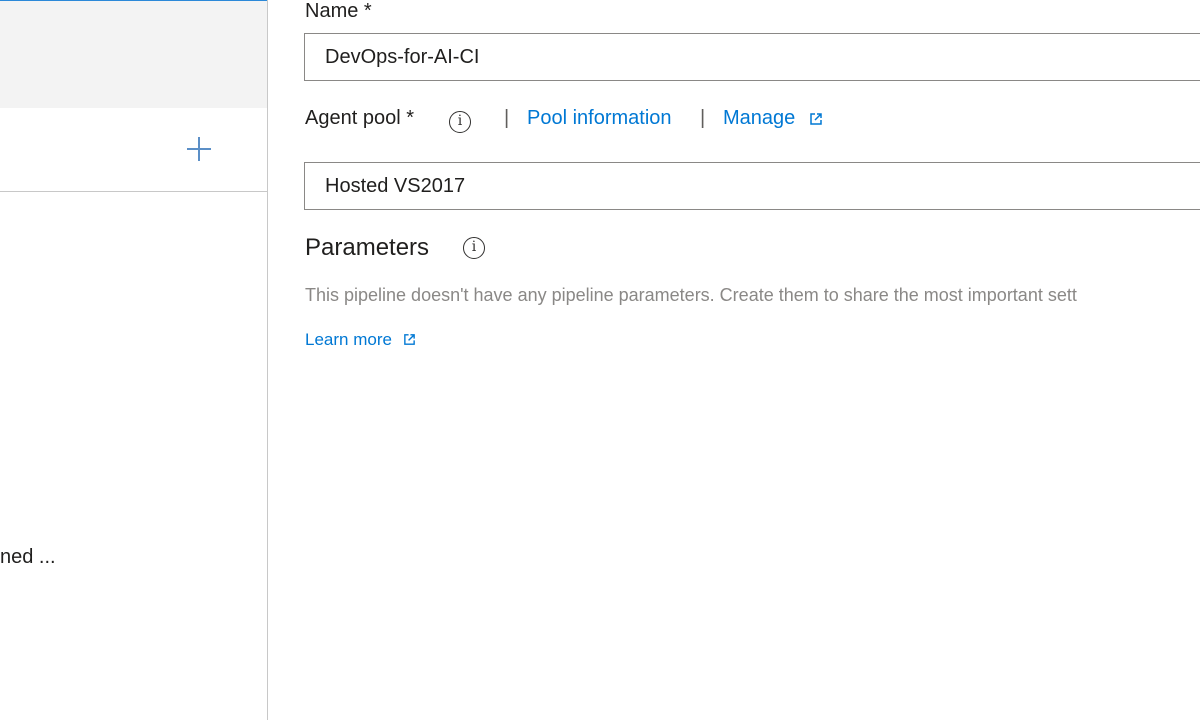 This screenshot has height=720, width=1200. What do you see at coordinates (752, 57) in the screenshot?
I see `name-input: DevOps-for-AI-CI` at bounding box center [752, 57].